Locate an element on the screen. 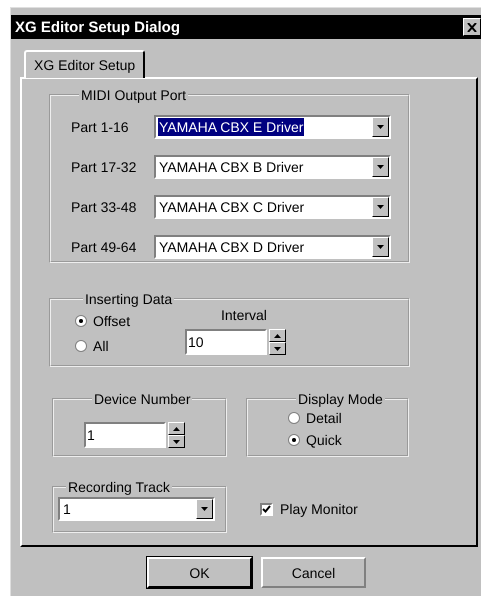 The height and width of the screenshot is (596, 481). dialog-button: Cancel is located at coordinates (313, 572).